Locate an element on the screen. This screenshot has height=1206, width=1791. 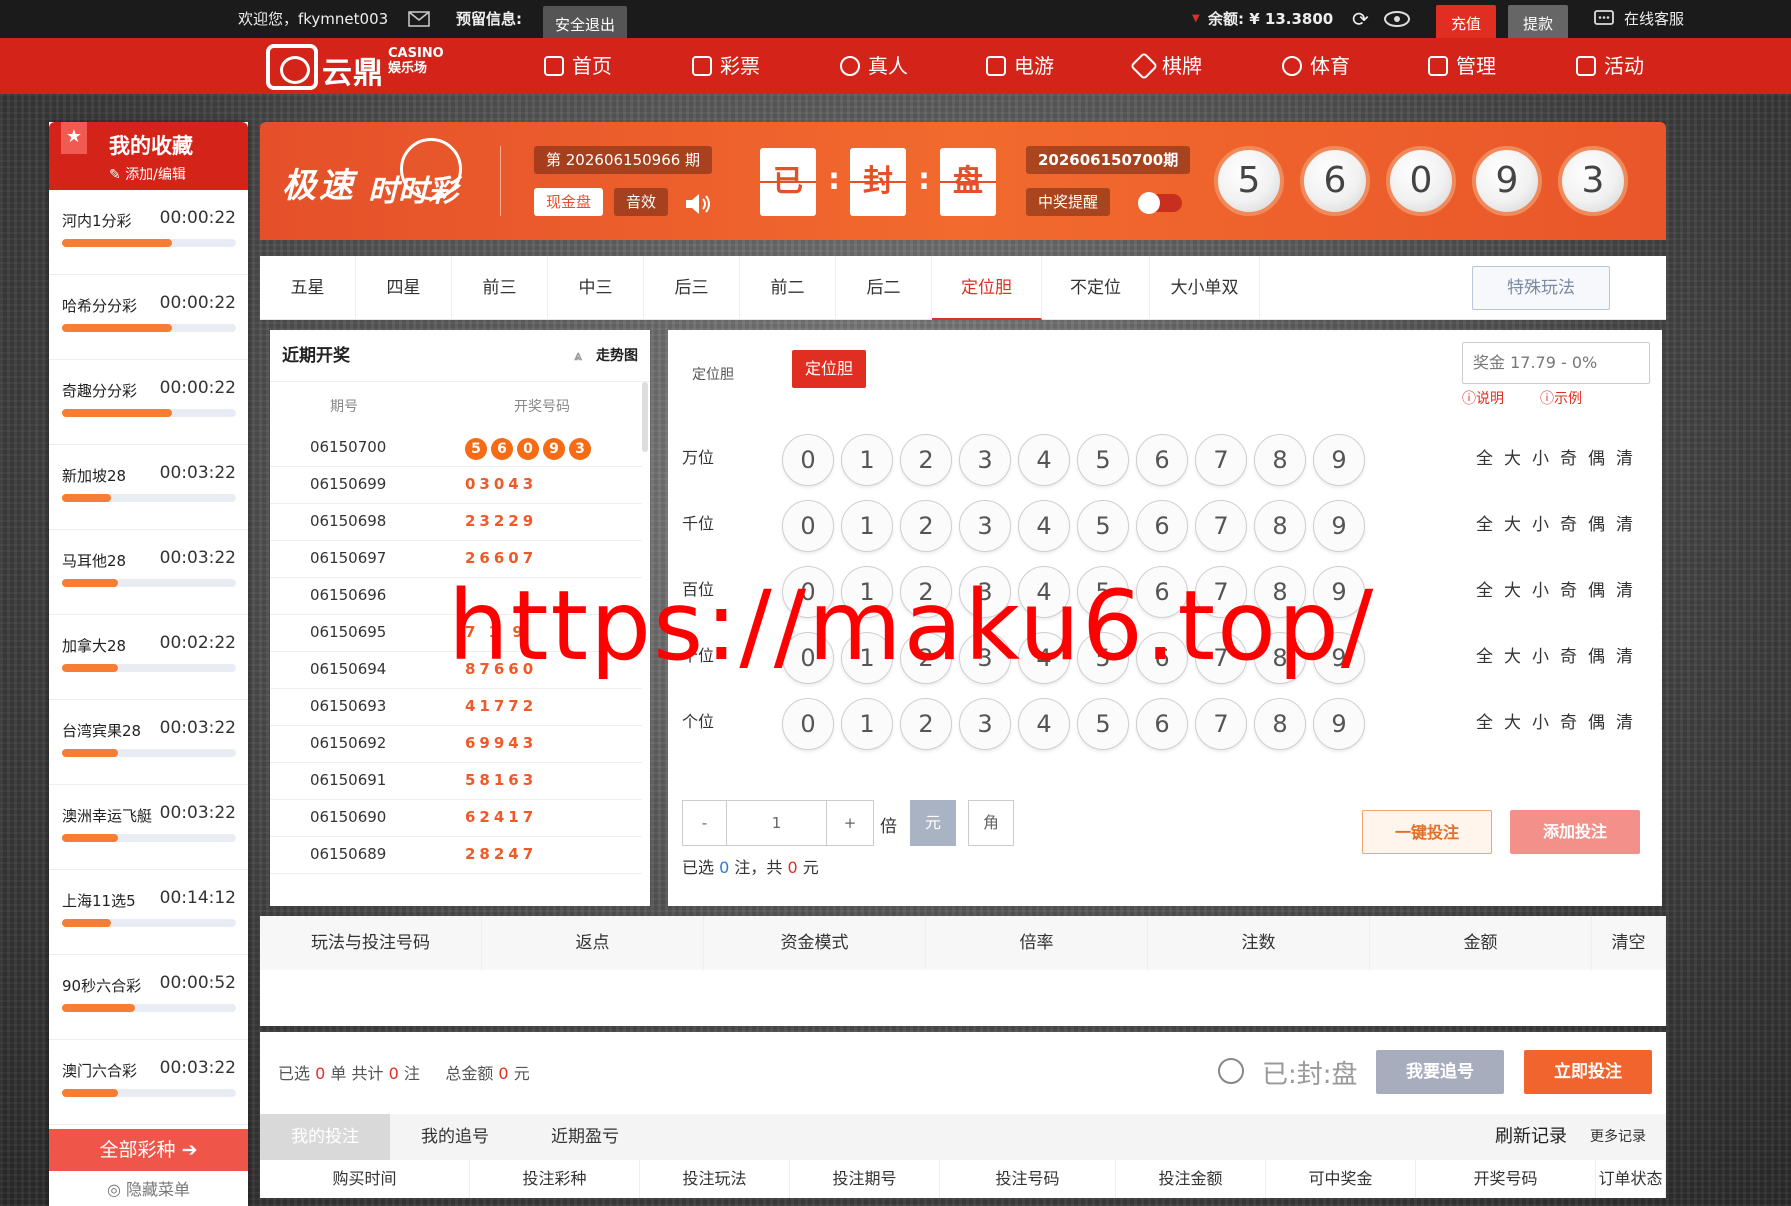
all-lotteries-button: 全部彩种 ➔ is located at coordinates (148, 1150).